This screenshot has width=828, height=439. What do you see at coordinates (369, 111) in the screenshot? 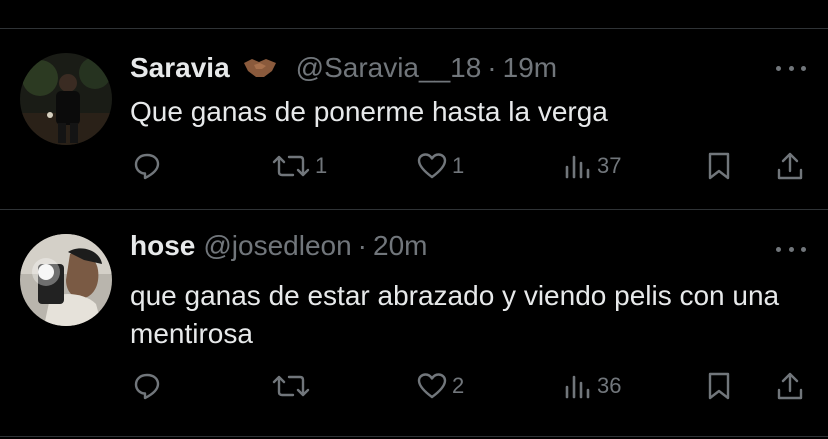
I see `tweet-text: Que ganas de ponerme hasta la verga` at bounding box center [369, 111].